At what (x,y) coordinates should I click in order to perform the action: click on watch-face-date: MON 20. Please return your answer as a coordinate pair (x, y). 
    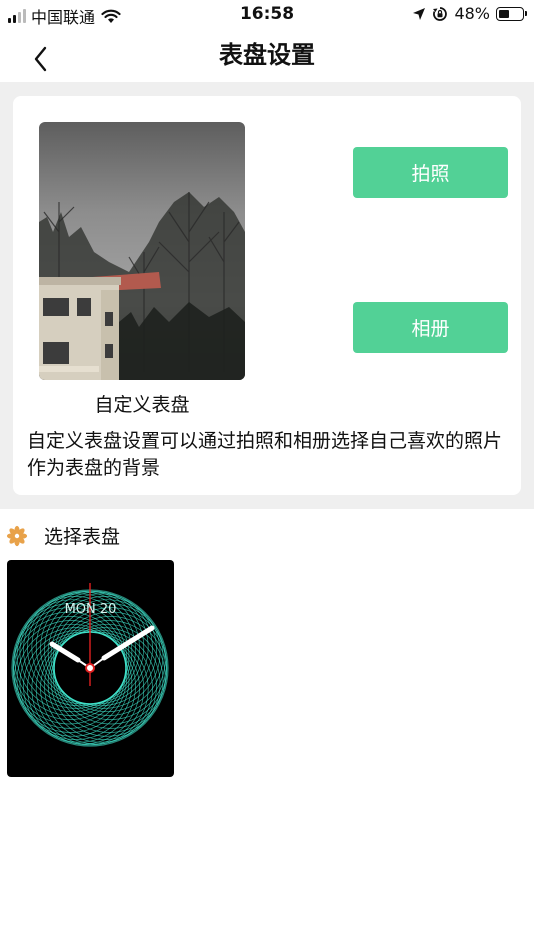
    Looking at the image, I should click on (90, 609).